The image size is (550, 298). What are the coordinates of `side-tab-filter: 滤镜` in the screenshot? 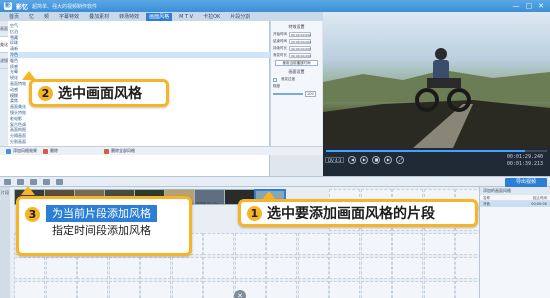 It's located at (4, 61).